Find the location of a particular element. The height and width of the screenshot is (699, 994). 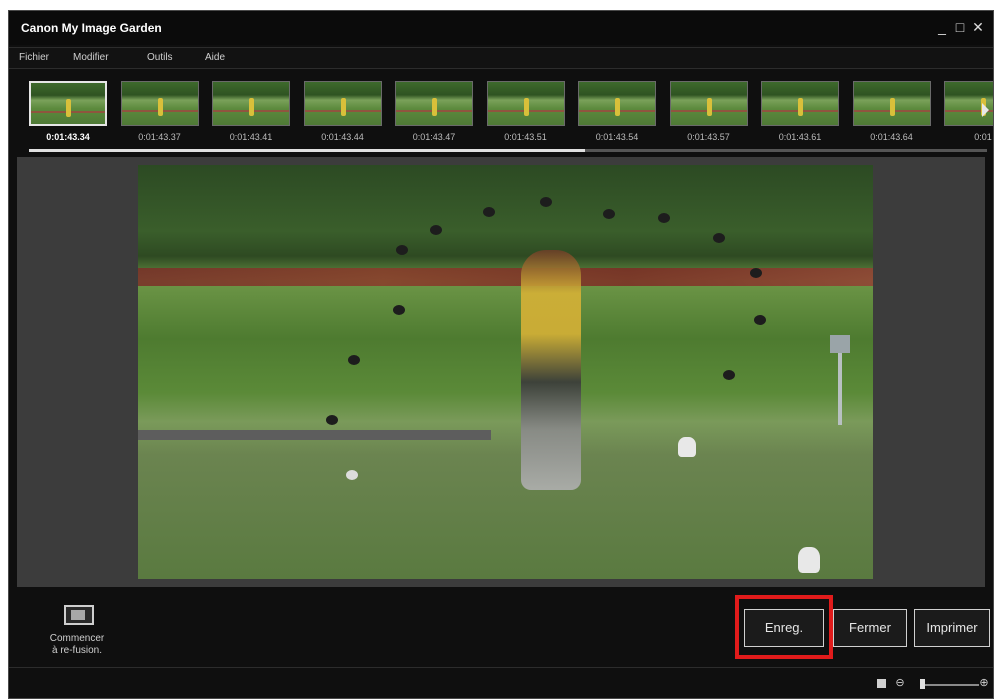

refusion-icon is located at coordinates (79, 615).